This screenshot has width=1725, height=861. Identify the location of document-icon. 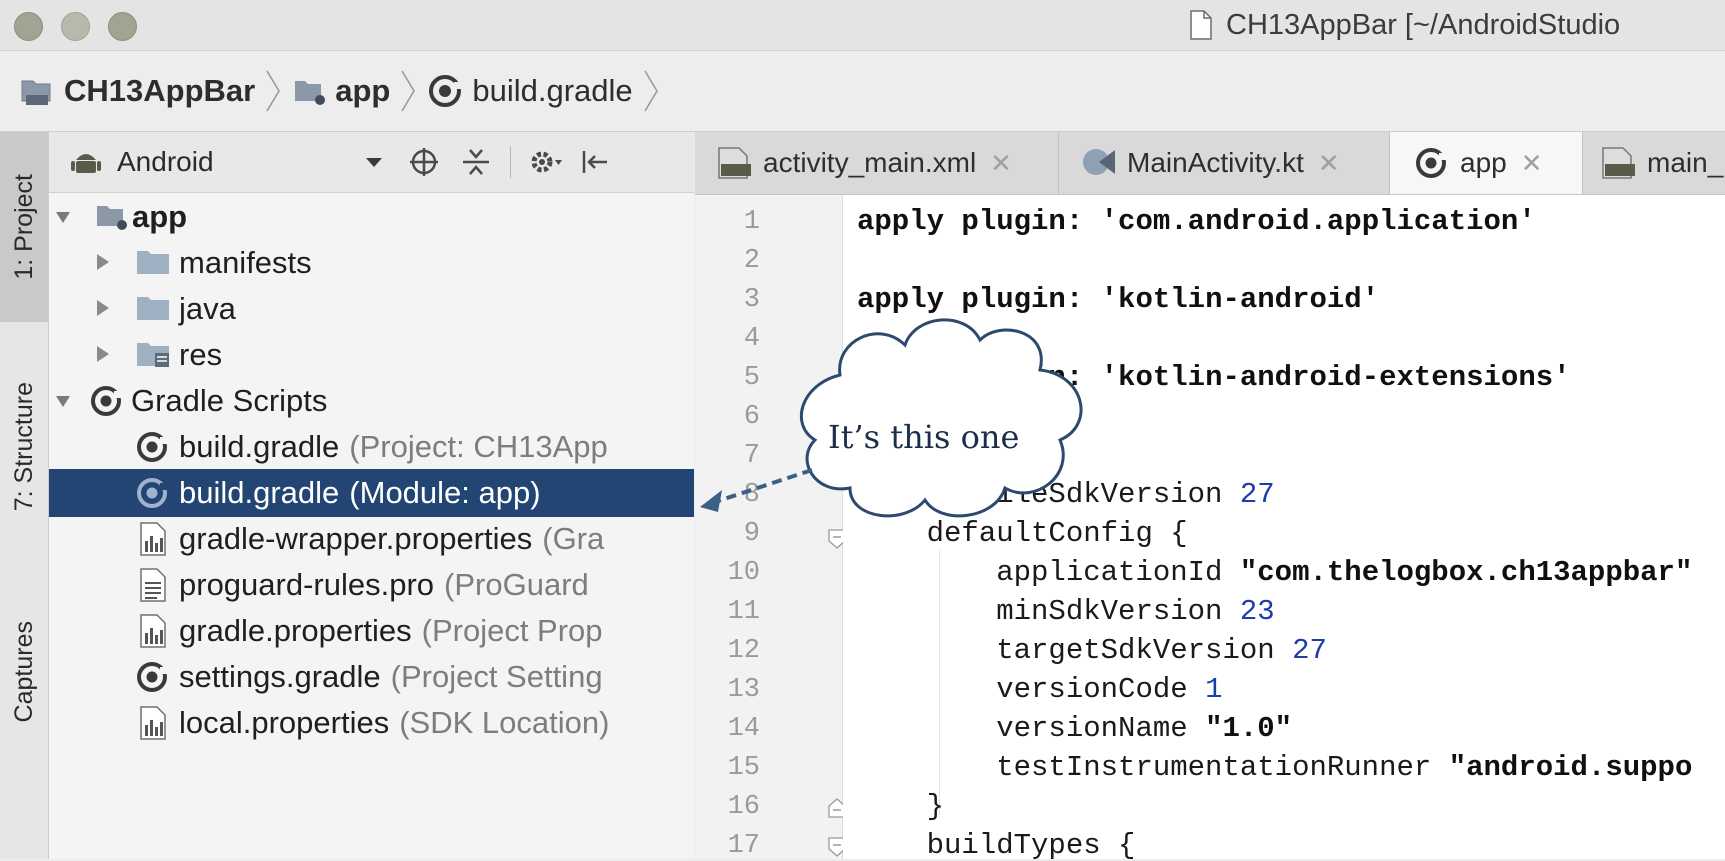
(1201, 25).